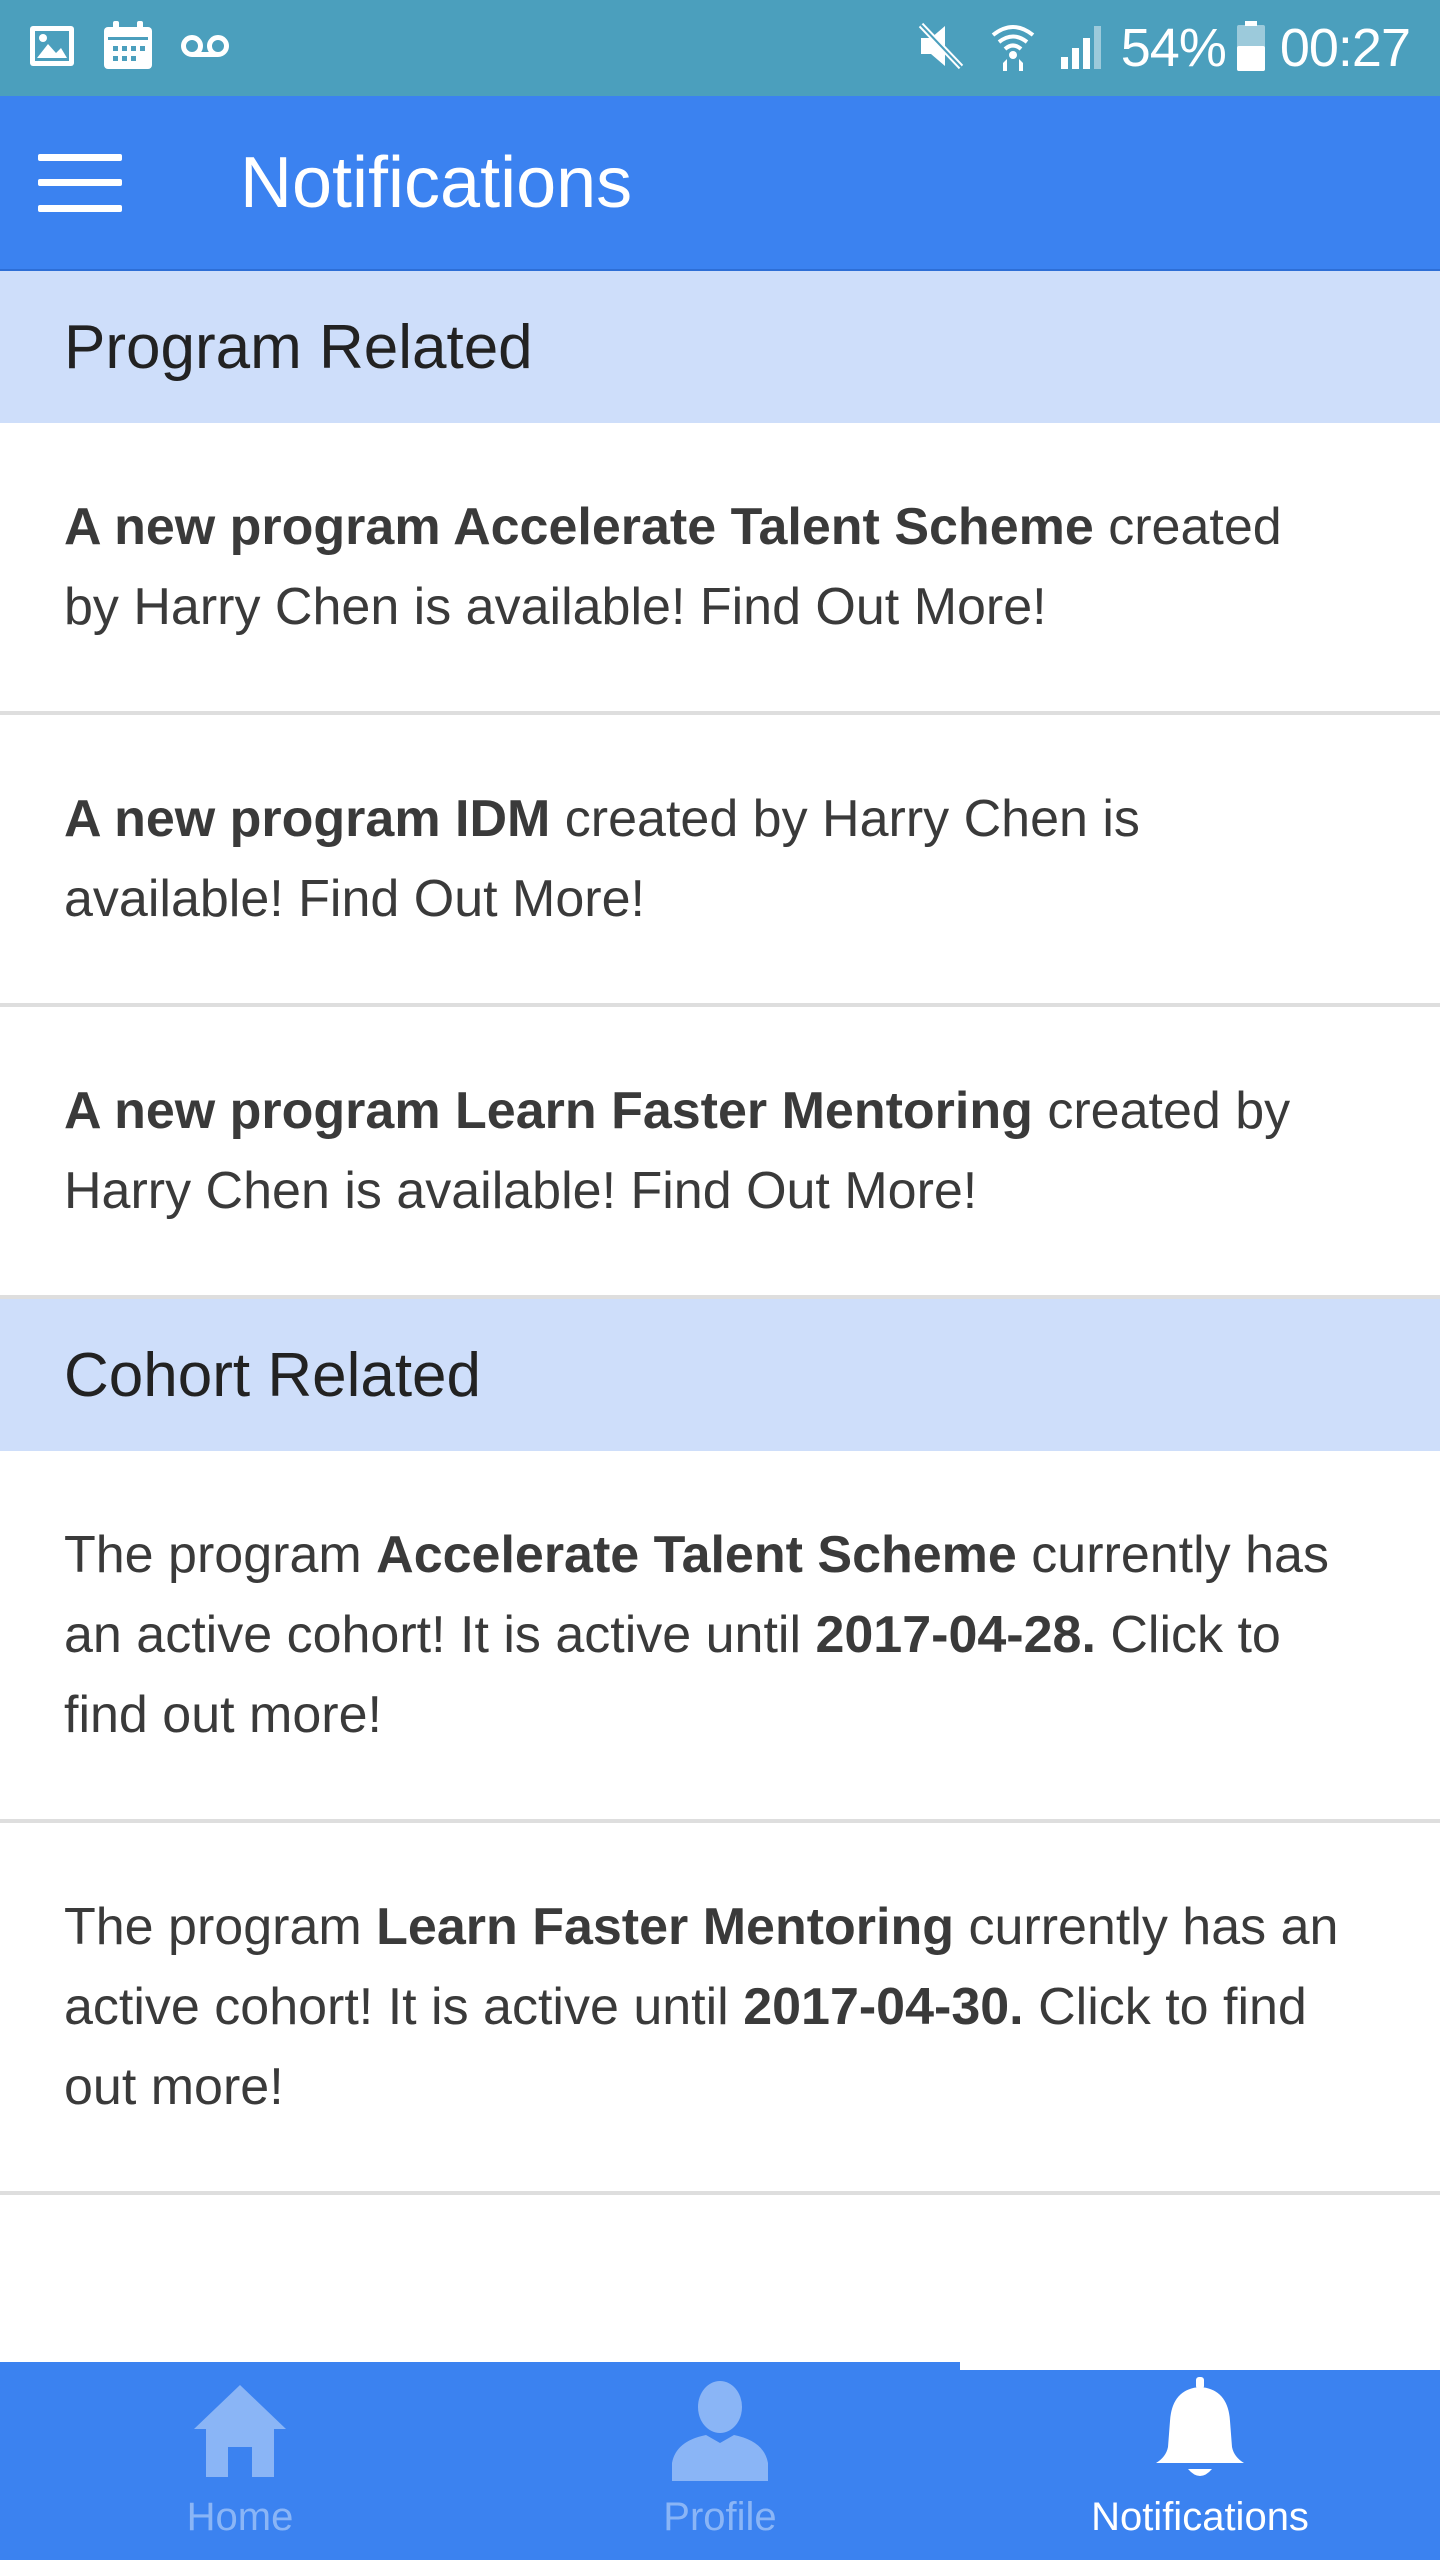 Image resolution: width=1440 pixels, height=2560 pixels. What do you see at coordinates (1200, 2429) in the screenshot?
I see `bell-icon` at bounding box center [1200, 2429].